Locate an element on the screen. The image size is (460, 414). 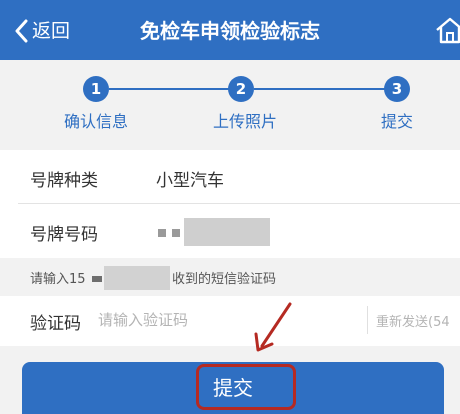
submit-highlight is located at coordinates (246, 387).